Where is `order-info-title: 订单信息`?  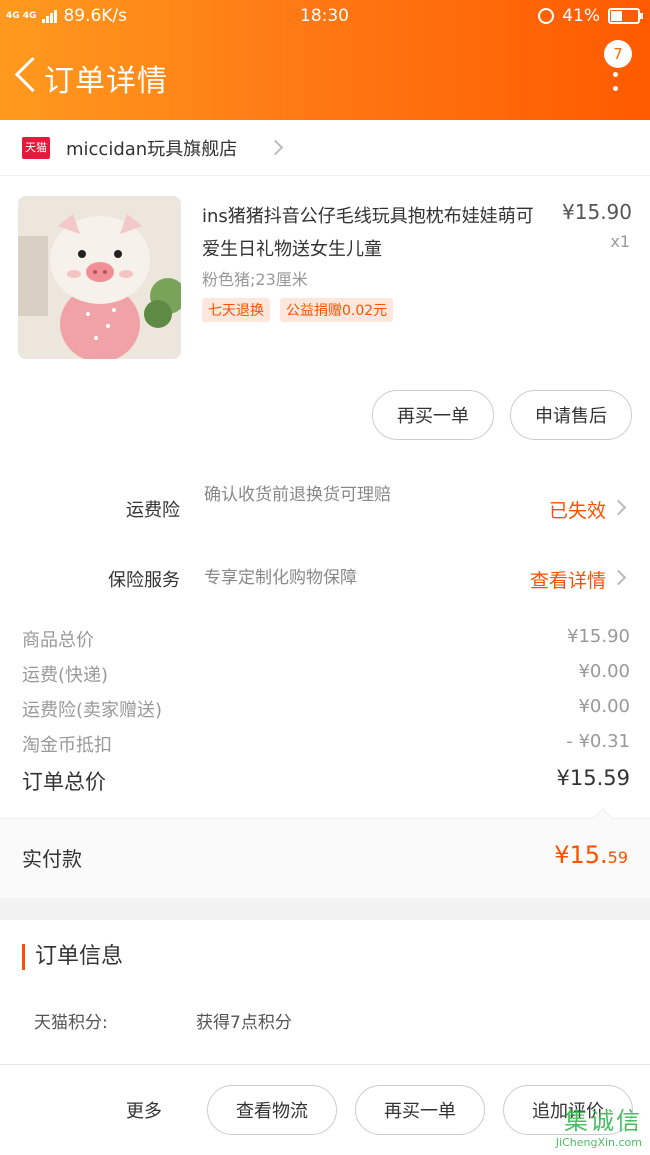
order-info-title: 订单信息 is located at coordinates (72, 957).